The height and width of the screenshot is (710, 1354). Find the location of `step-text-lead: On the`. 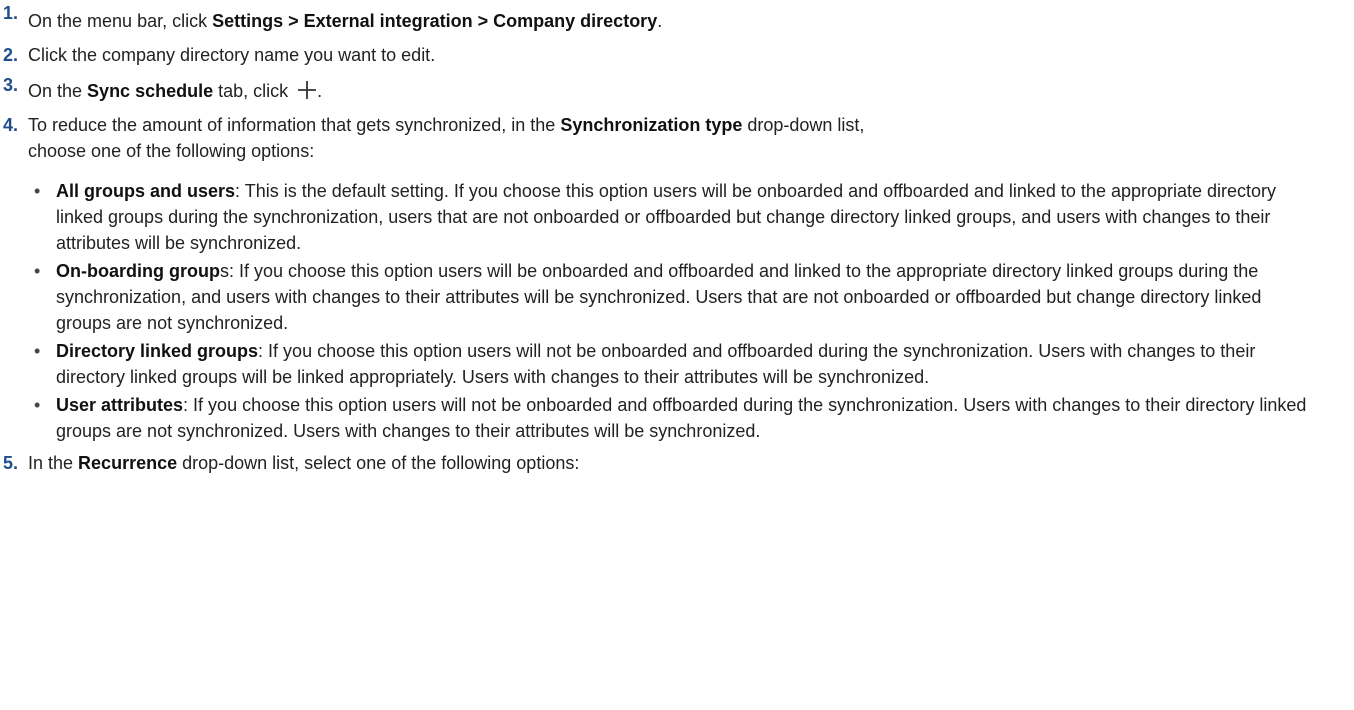

step-text-lead: On the is located at coordinates (58, 91).